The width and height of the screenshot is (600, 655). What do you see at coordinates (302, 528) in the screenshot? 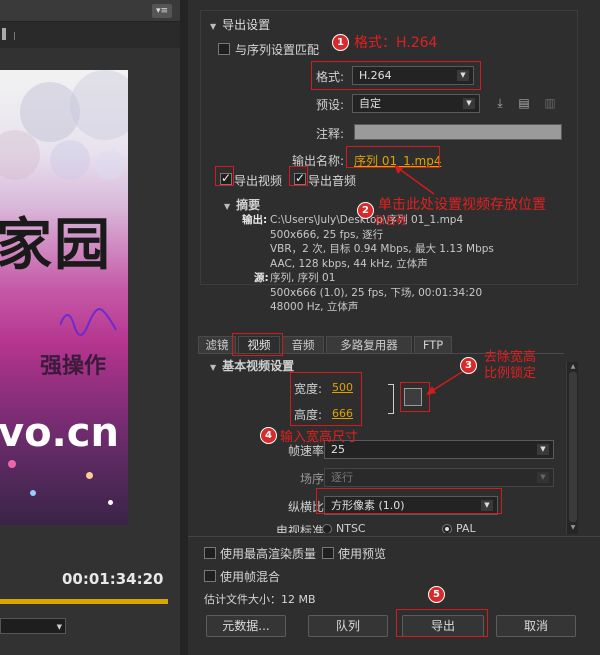
I see `tv-standard-label: 电视标准:` at bounding box center [302, 528].